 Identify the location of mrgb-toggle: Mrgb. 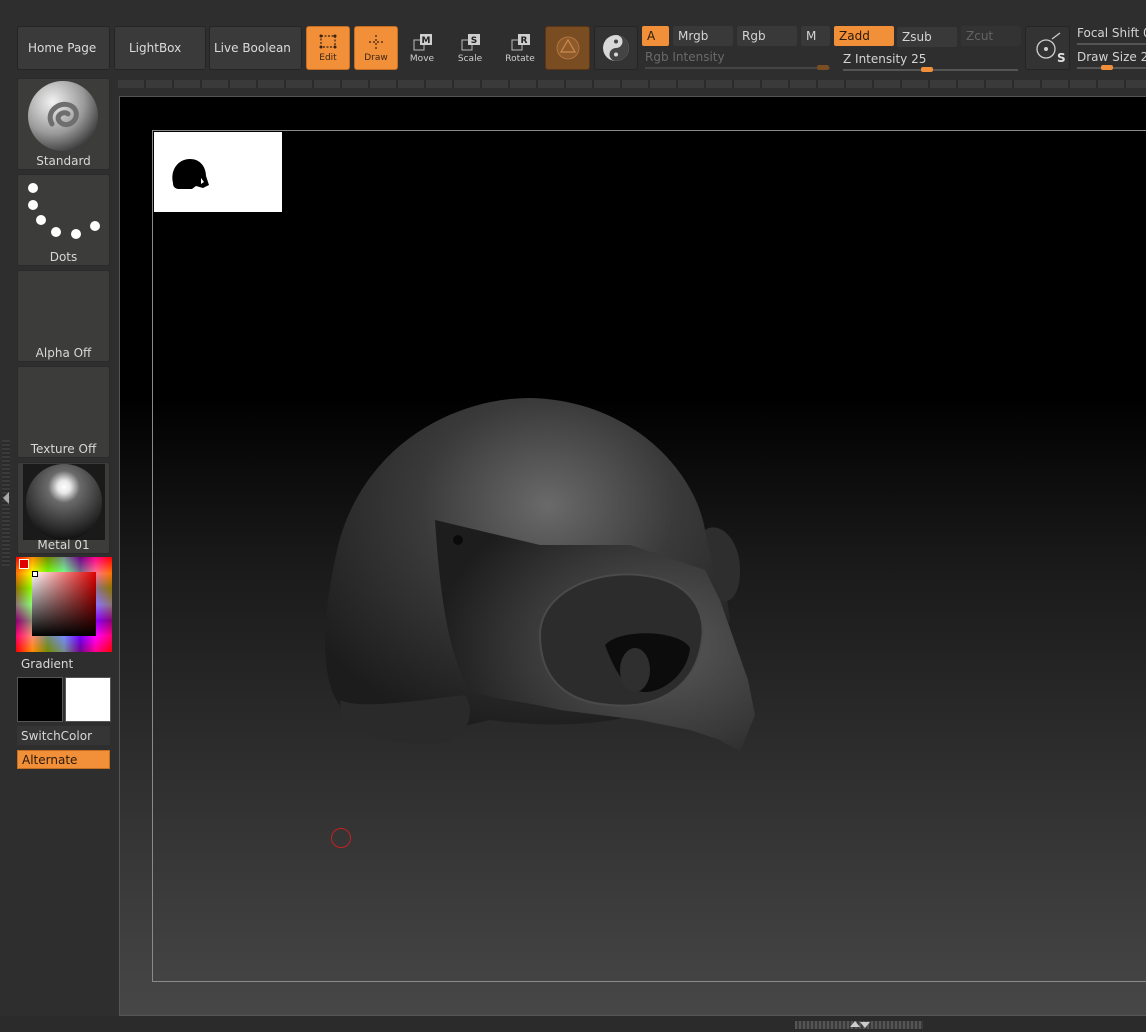
(703, 36).